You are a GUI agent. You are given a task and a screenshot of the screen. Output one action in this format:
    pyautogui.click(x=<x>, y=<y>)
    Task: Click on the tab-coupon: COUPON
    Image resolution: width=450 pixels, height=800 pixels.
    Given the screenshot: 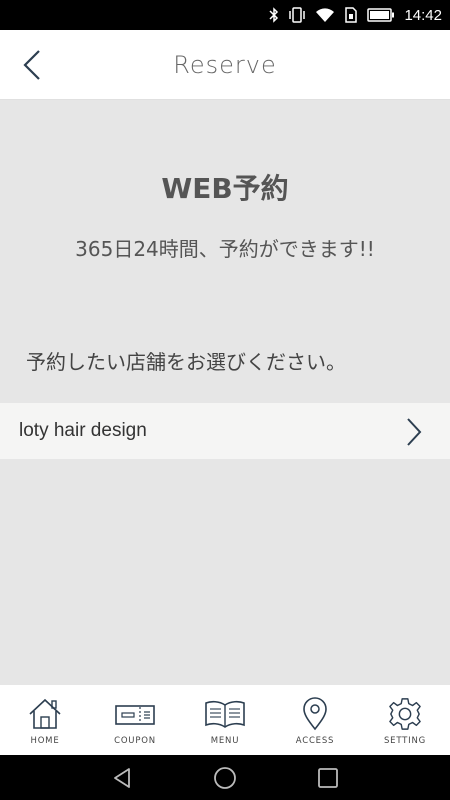 What is the action you would take?
    pyautogui.click(x=135, y=720)
    